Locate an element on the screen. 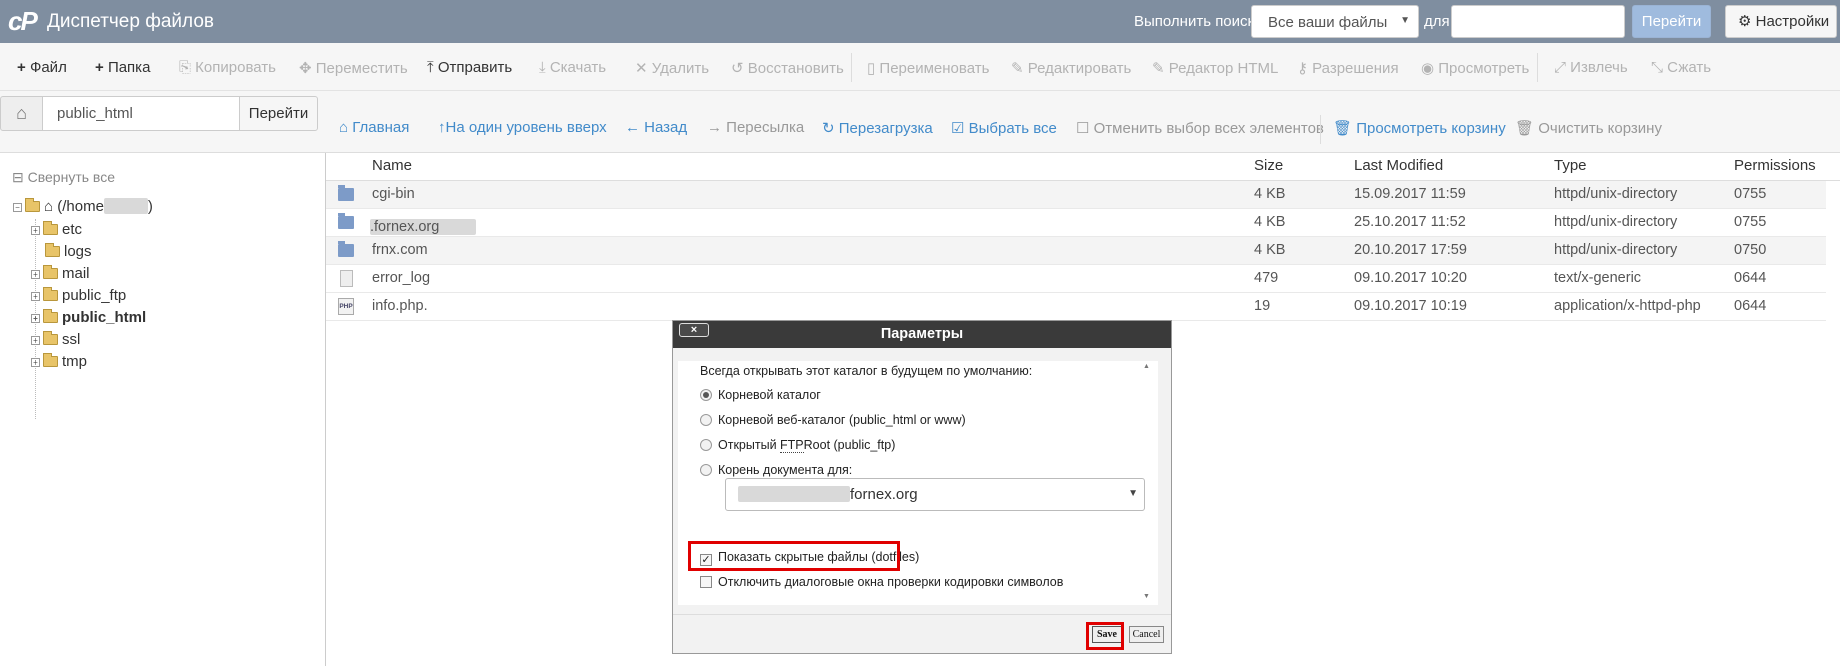 The height and width of the screenshot is (666, 1840). close-icon: ✕ is located at coordinates (643, 68).